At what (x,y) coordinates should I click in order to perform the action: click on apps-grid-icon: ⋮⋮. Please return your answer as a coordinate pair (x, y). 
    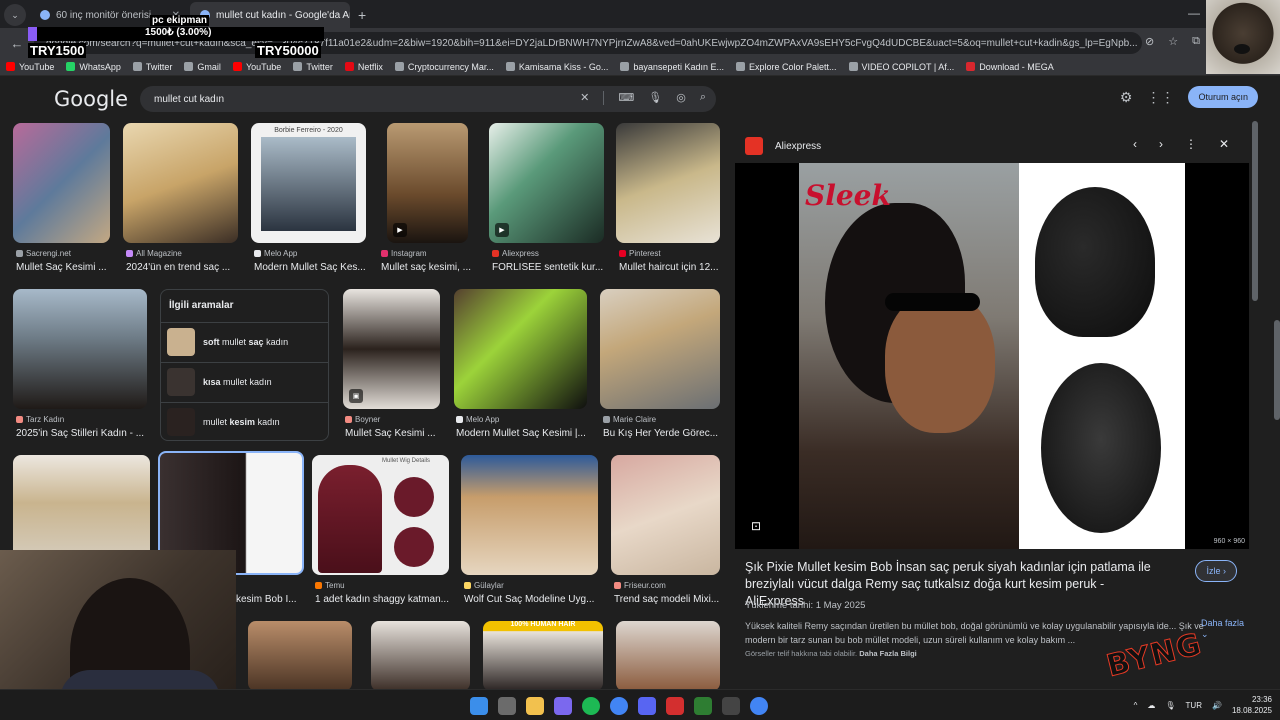
    Looking at the image, I should click on (1160, 97).